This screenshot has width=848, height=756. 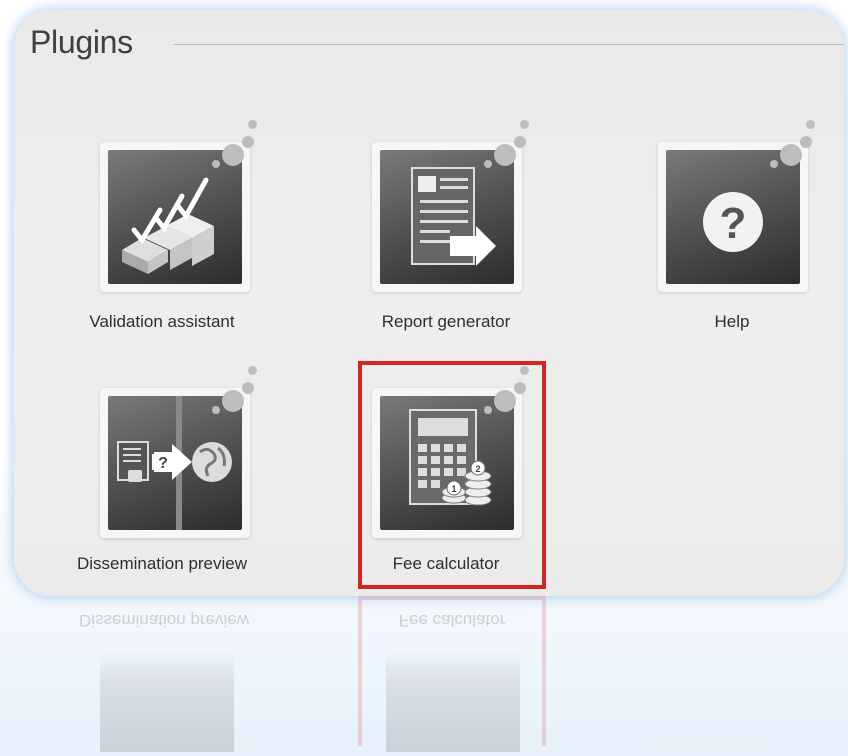 I want to click on reflection-label: Fee calculator, so click(x=452, y=620).